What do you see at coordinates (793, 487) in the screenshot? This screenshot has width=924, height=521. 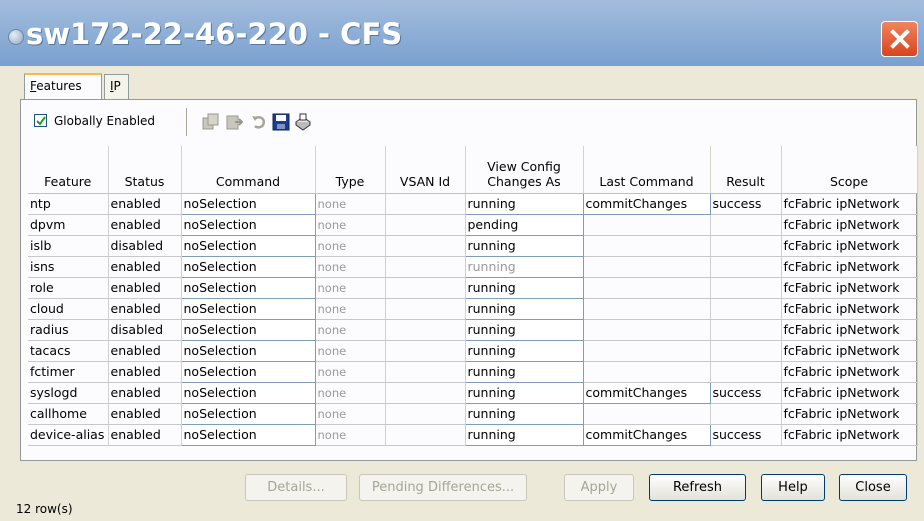 I see `help-button: Help` at bounding box center [793, 487].